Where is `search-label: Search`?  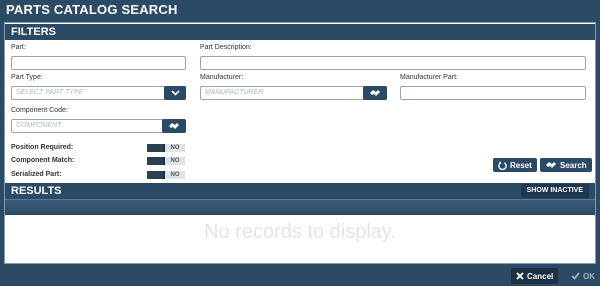 search-label: Search is located at coordinates (573, 165).